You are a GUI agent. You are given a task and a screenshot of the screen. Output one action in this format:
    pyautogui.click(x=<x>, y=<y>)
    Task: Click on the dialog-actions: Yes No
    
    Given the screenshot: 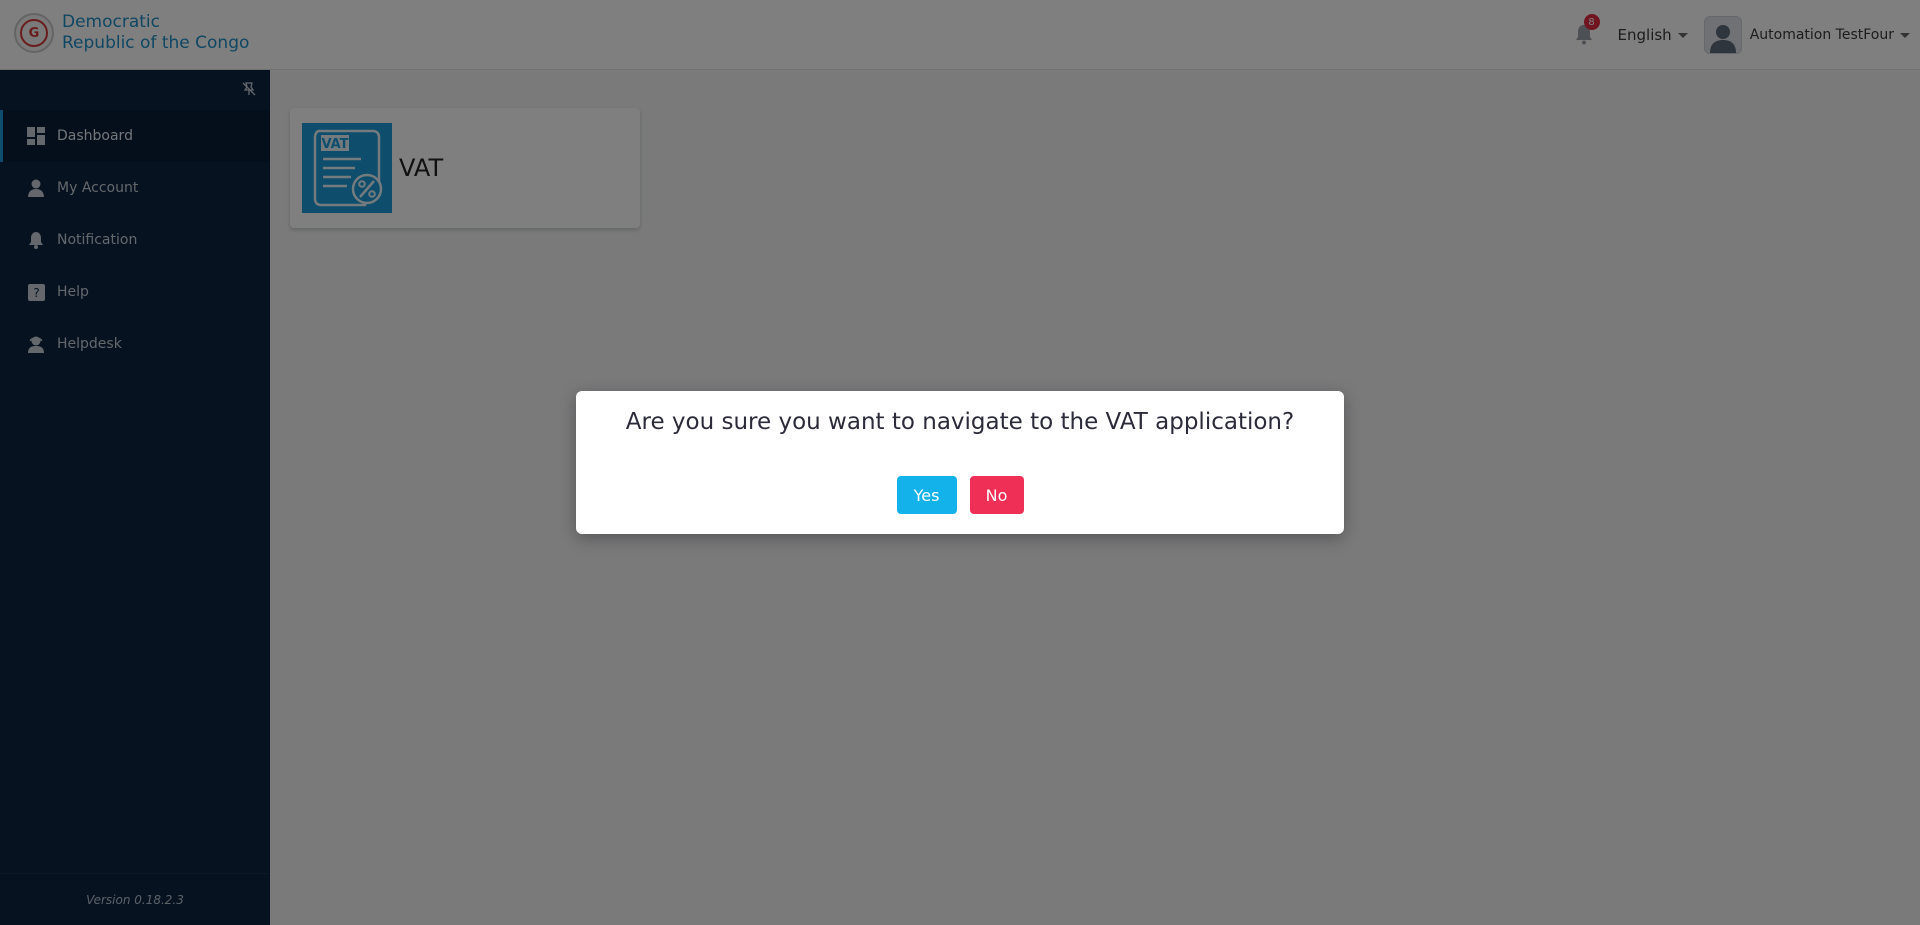 What is the action you would take?
    pyautogui.click(x=960, y=495)
    